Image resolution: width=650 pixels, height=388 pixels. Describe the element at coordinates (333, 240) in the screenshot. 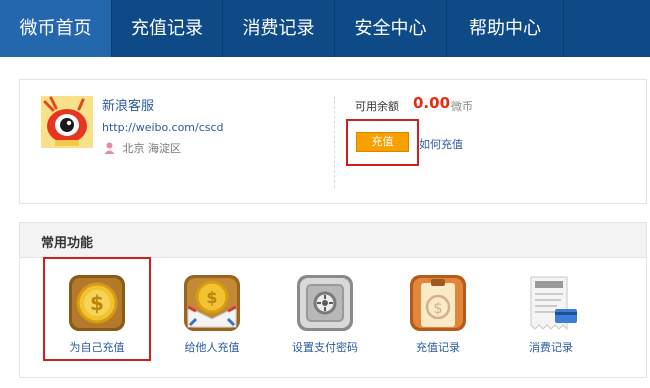

I see `common-functions-header: 常用功能` at that location.